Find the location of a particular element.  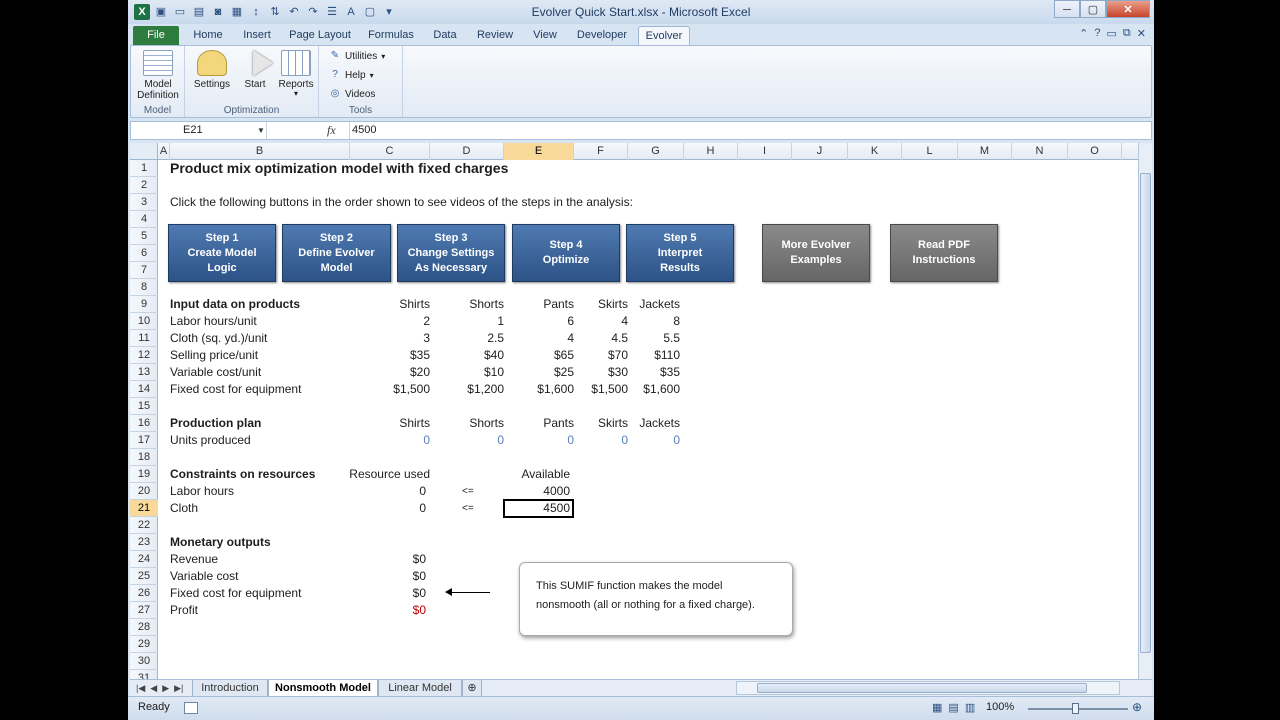

tab-data: Data is located at coordinates (445, 35).